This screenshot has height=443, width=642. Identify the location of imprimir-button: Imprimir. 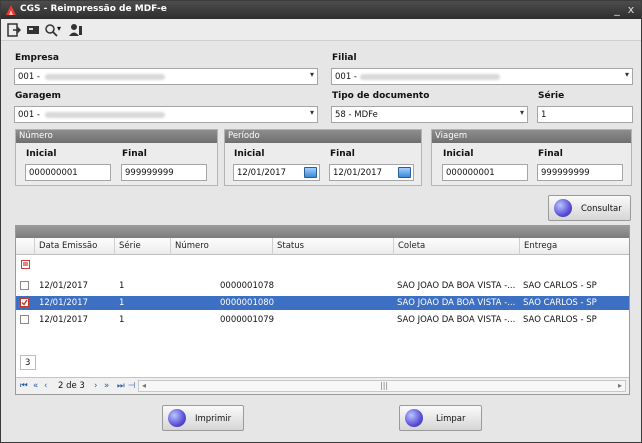
(203, 418).